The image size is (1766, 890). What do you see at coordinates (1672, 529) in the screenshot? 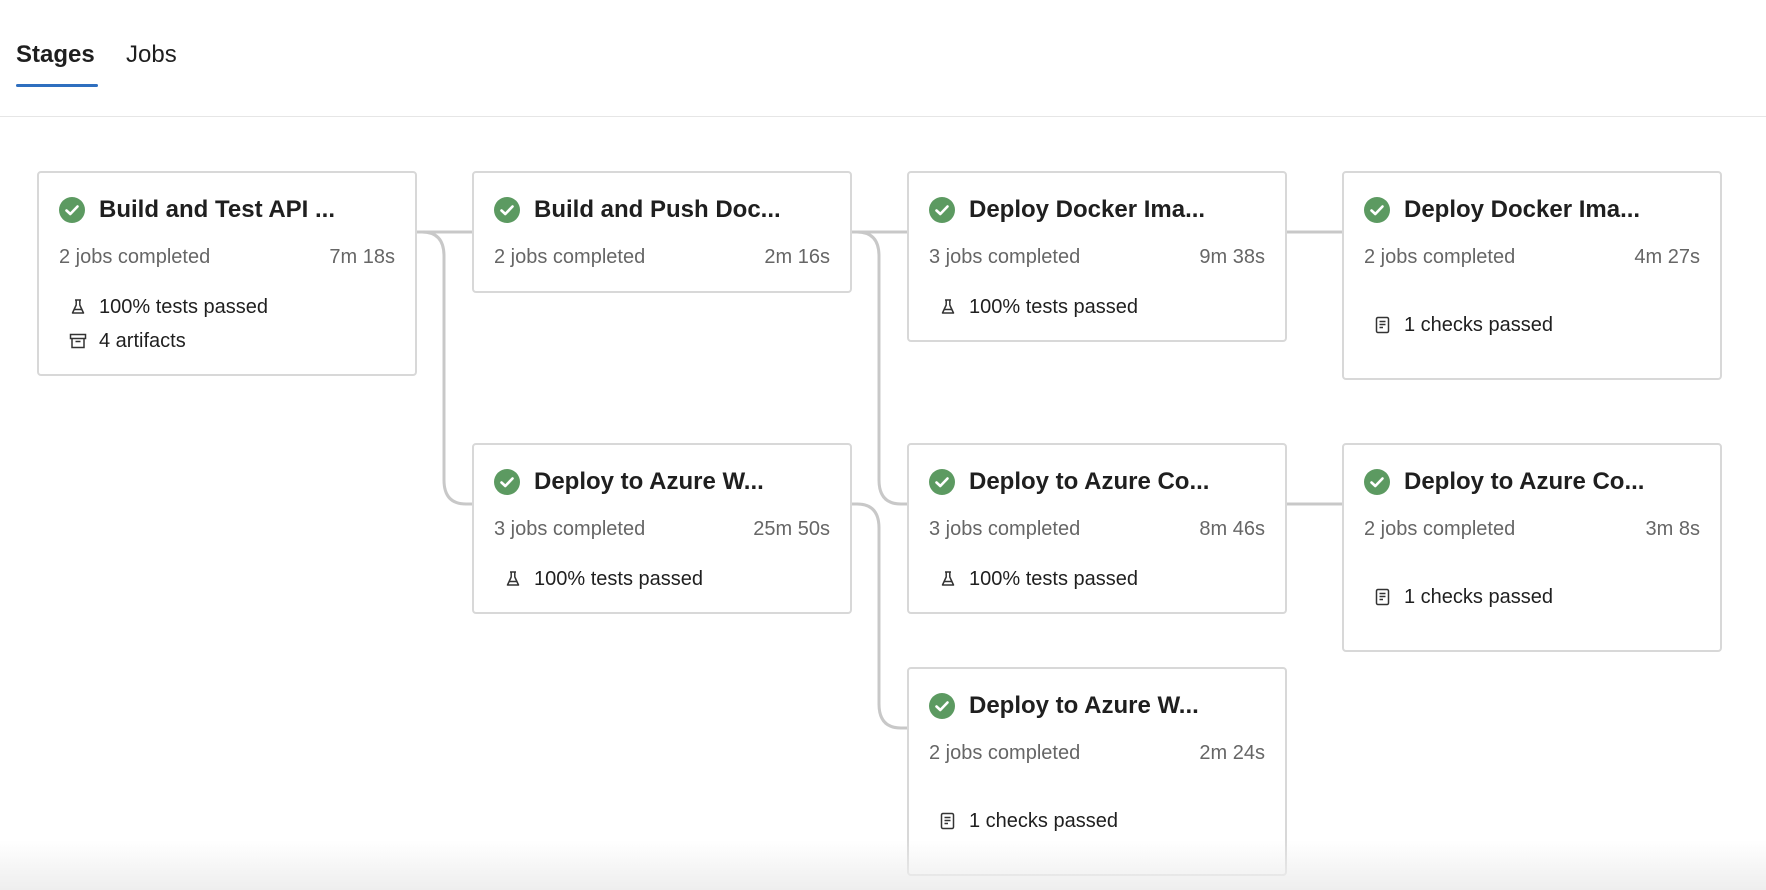
I see `stage-duration: 3m 8s` at bounding box center [1672, 529].